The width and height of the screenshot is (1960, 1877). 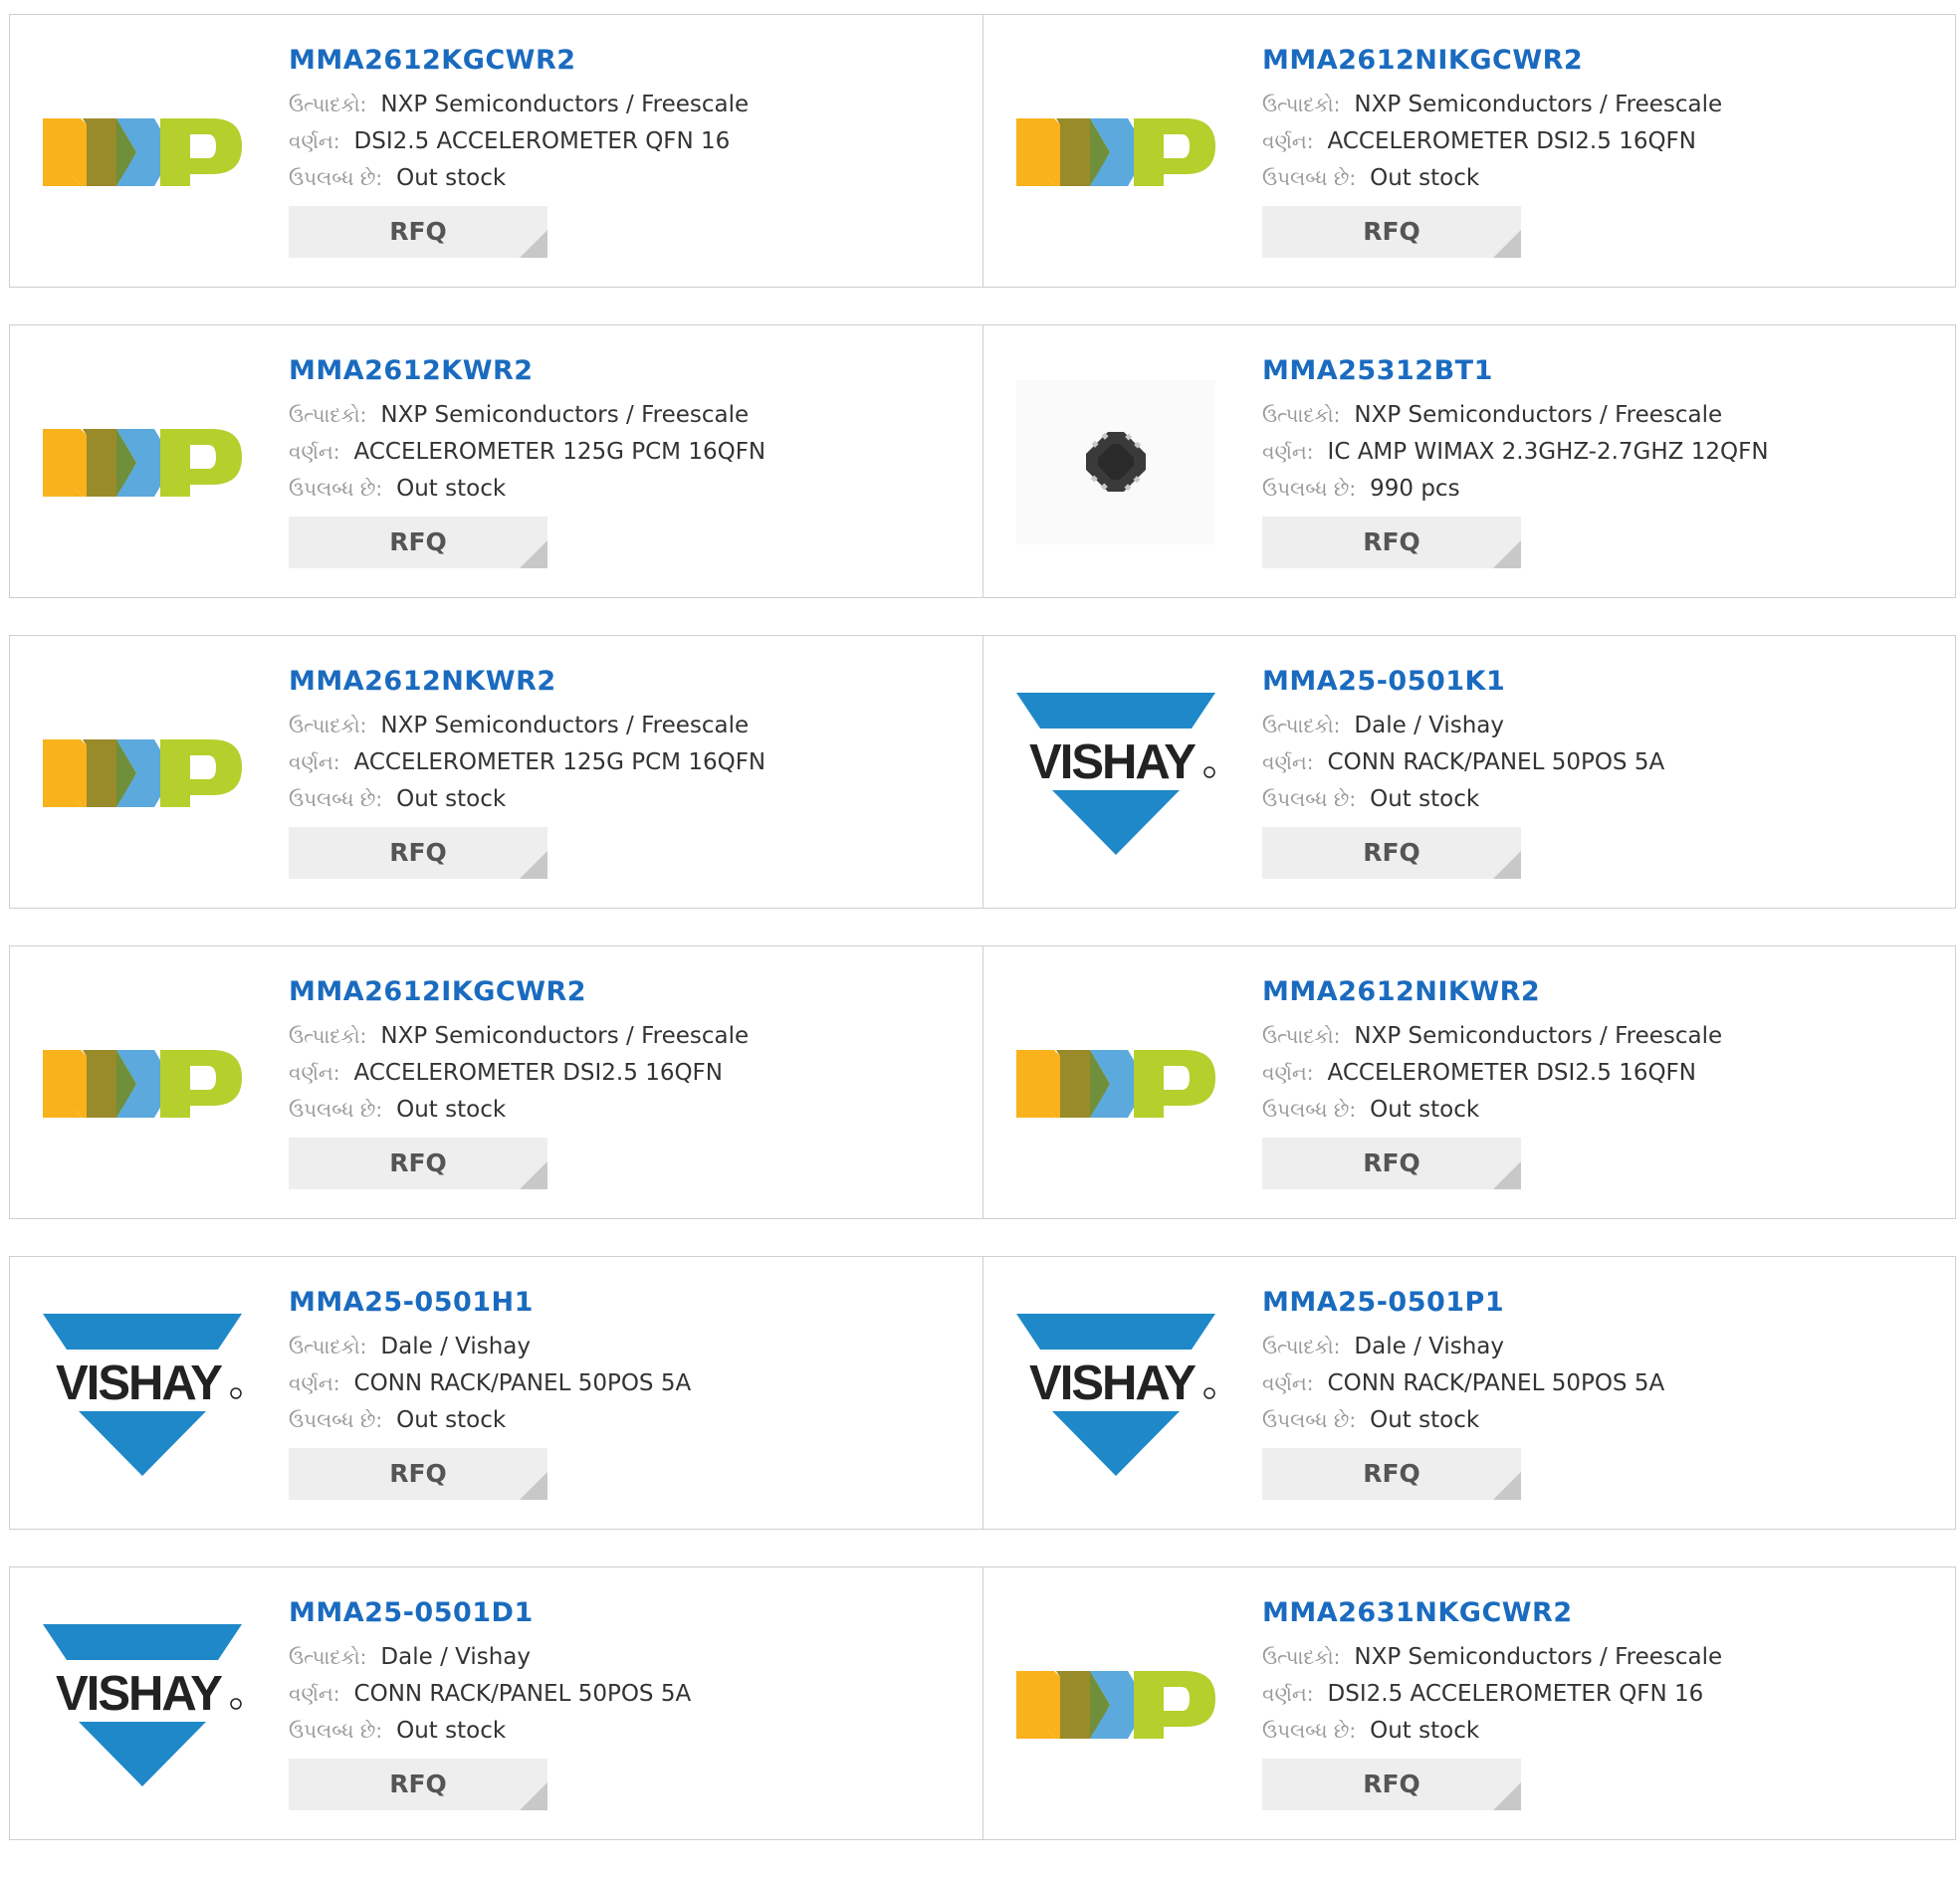 What do you see at coordinates (565, 1036) in the screenshot?
I see `manufacturer-value: NXP Semiconductors / Freescale` at bounding box center [565, 1036].